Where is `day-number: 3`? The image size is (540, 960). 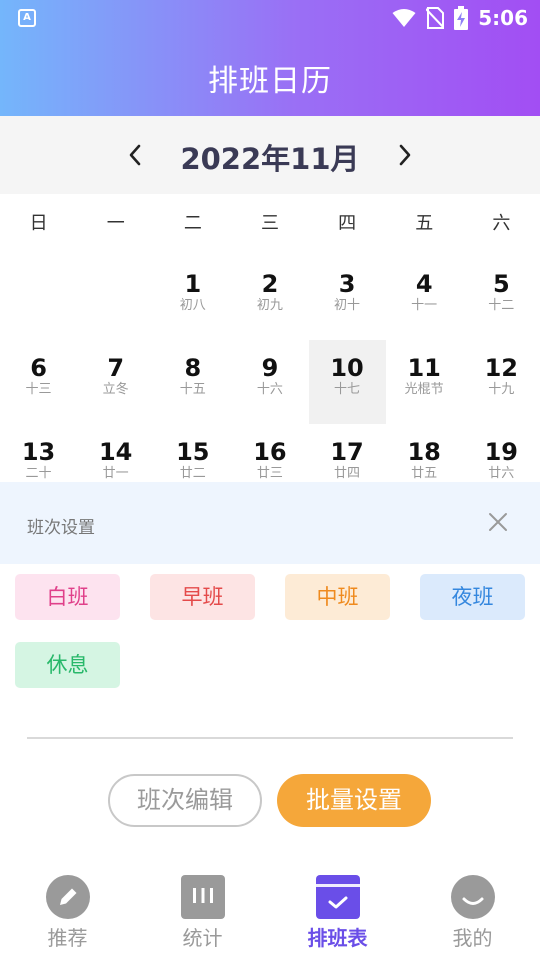
day-number: 3 is located at coordinates (347, 284).